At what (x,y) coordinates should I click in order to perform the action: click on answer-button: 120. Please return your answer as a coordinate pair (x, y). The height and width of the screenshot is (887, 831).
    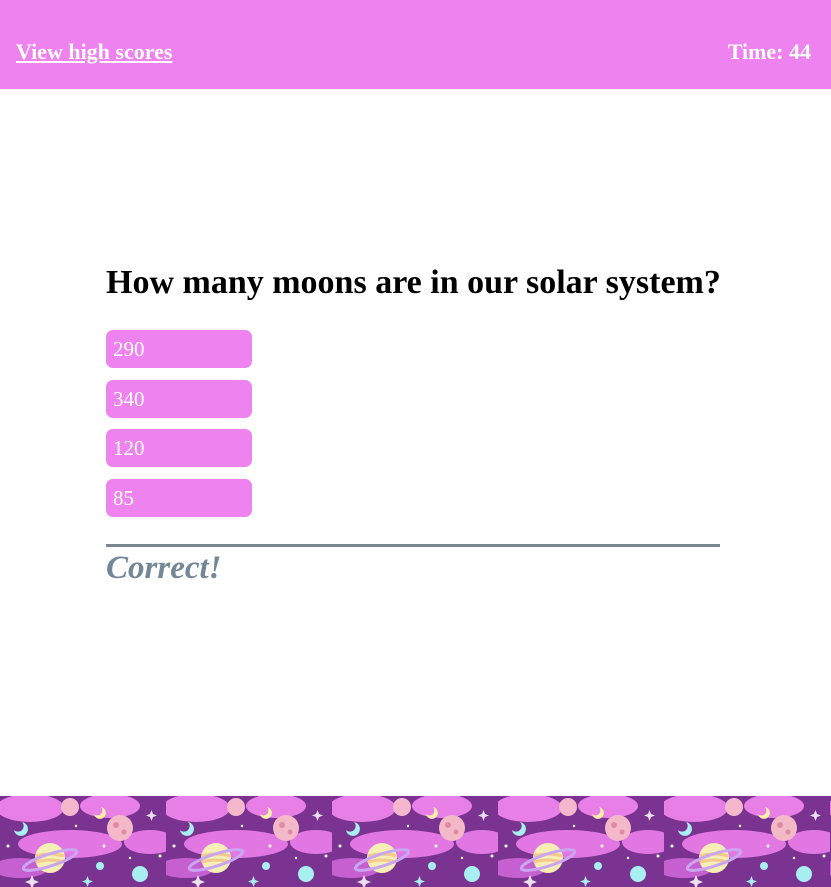
    Looking at the image, I should click on (179, 448).